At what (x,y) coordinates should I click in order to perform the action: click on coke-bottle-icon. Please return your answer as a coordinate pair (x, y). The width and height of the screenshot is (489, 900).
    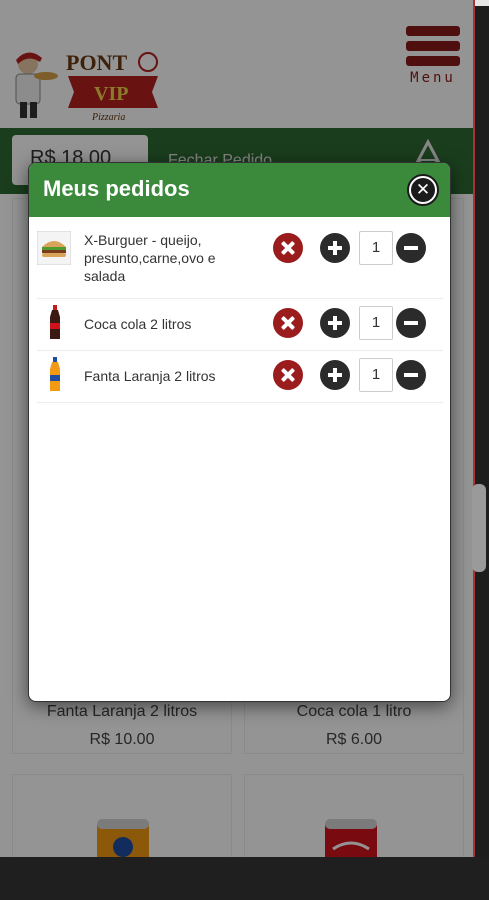
    Looking at the image, I should click on (55, 322).